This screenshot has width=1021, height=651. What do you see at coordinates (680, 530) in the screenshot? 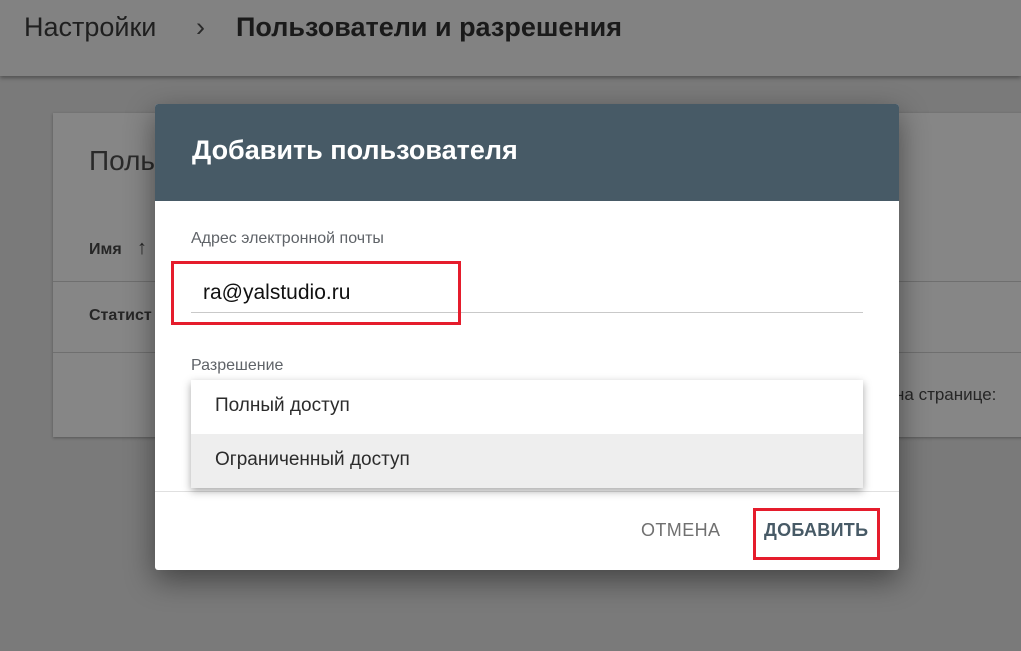
I see `cancel-button: ОТМЕНА` at bounding box center [680, 530].